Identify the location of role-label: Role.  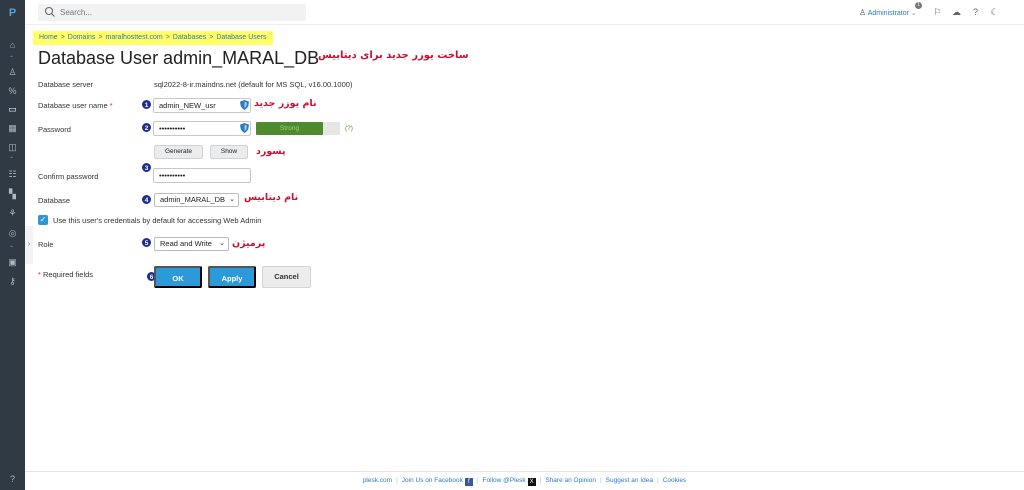
(46, 244).